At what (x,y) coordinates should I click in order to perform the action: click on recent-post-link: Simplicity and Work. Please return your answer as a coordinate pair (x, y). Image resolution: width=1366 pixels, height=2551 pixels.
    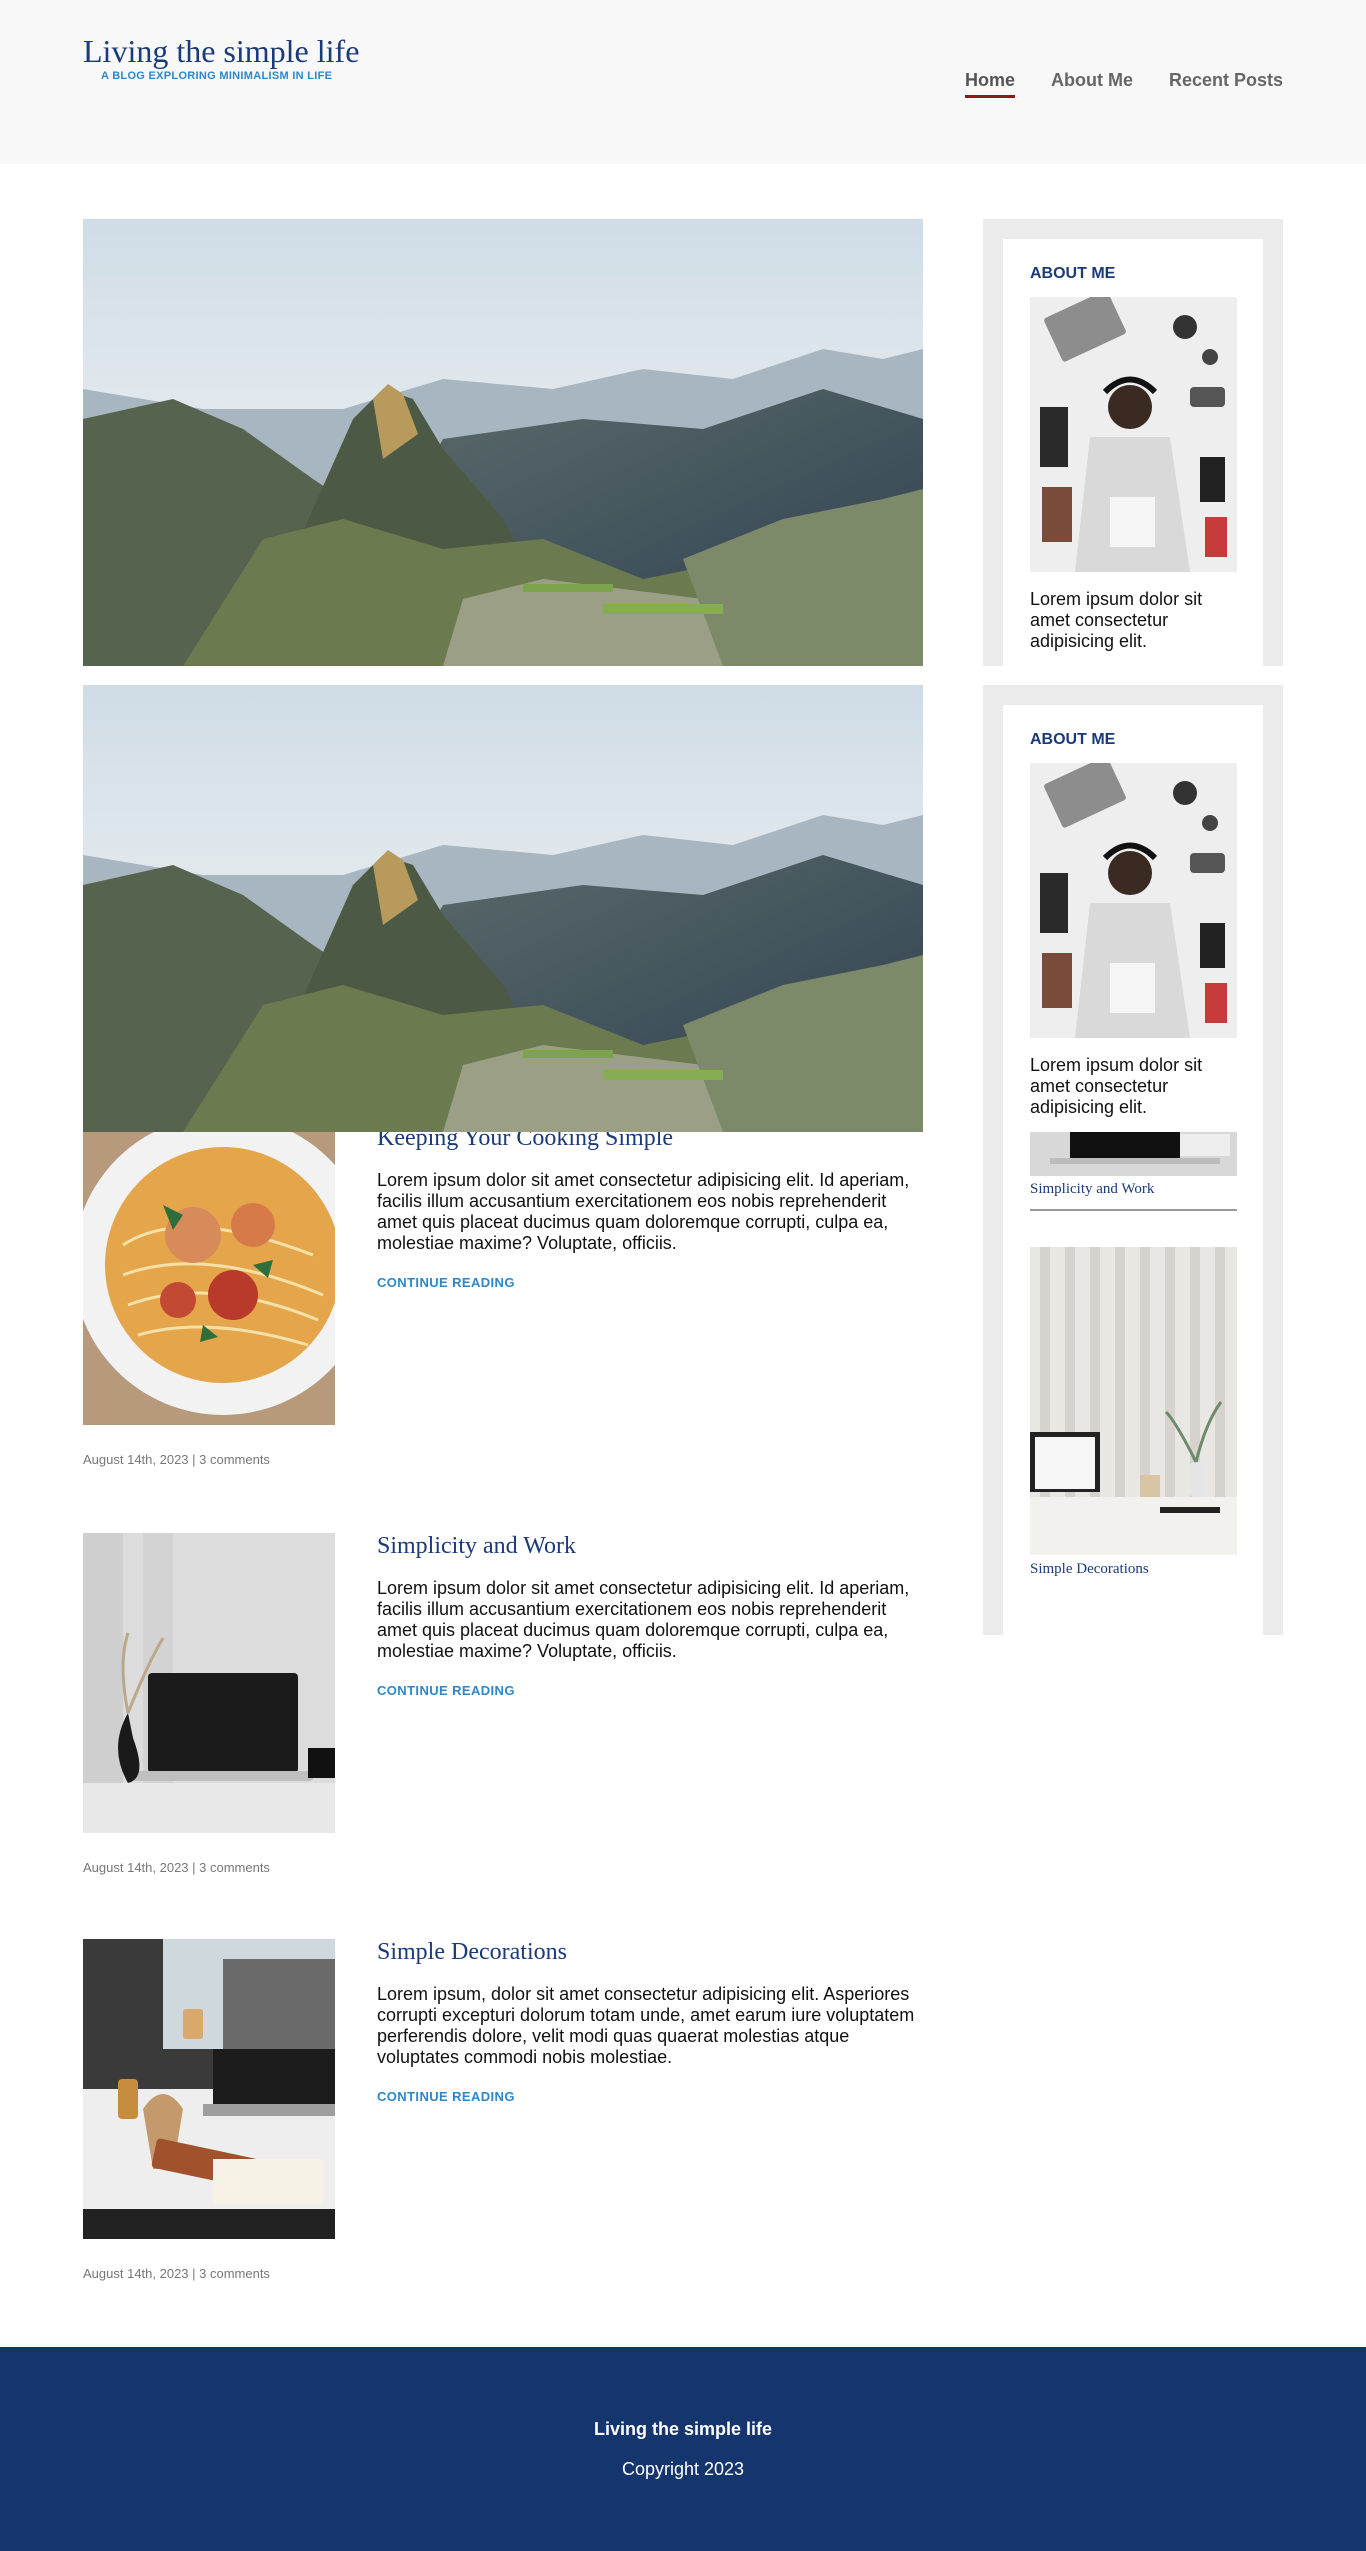
    Looking at the image, I should click on (1092, 1189).